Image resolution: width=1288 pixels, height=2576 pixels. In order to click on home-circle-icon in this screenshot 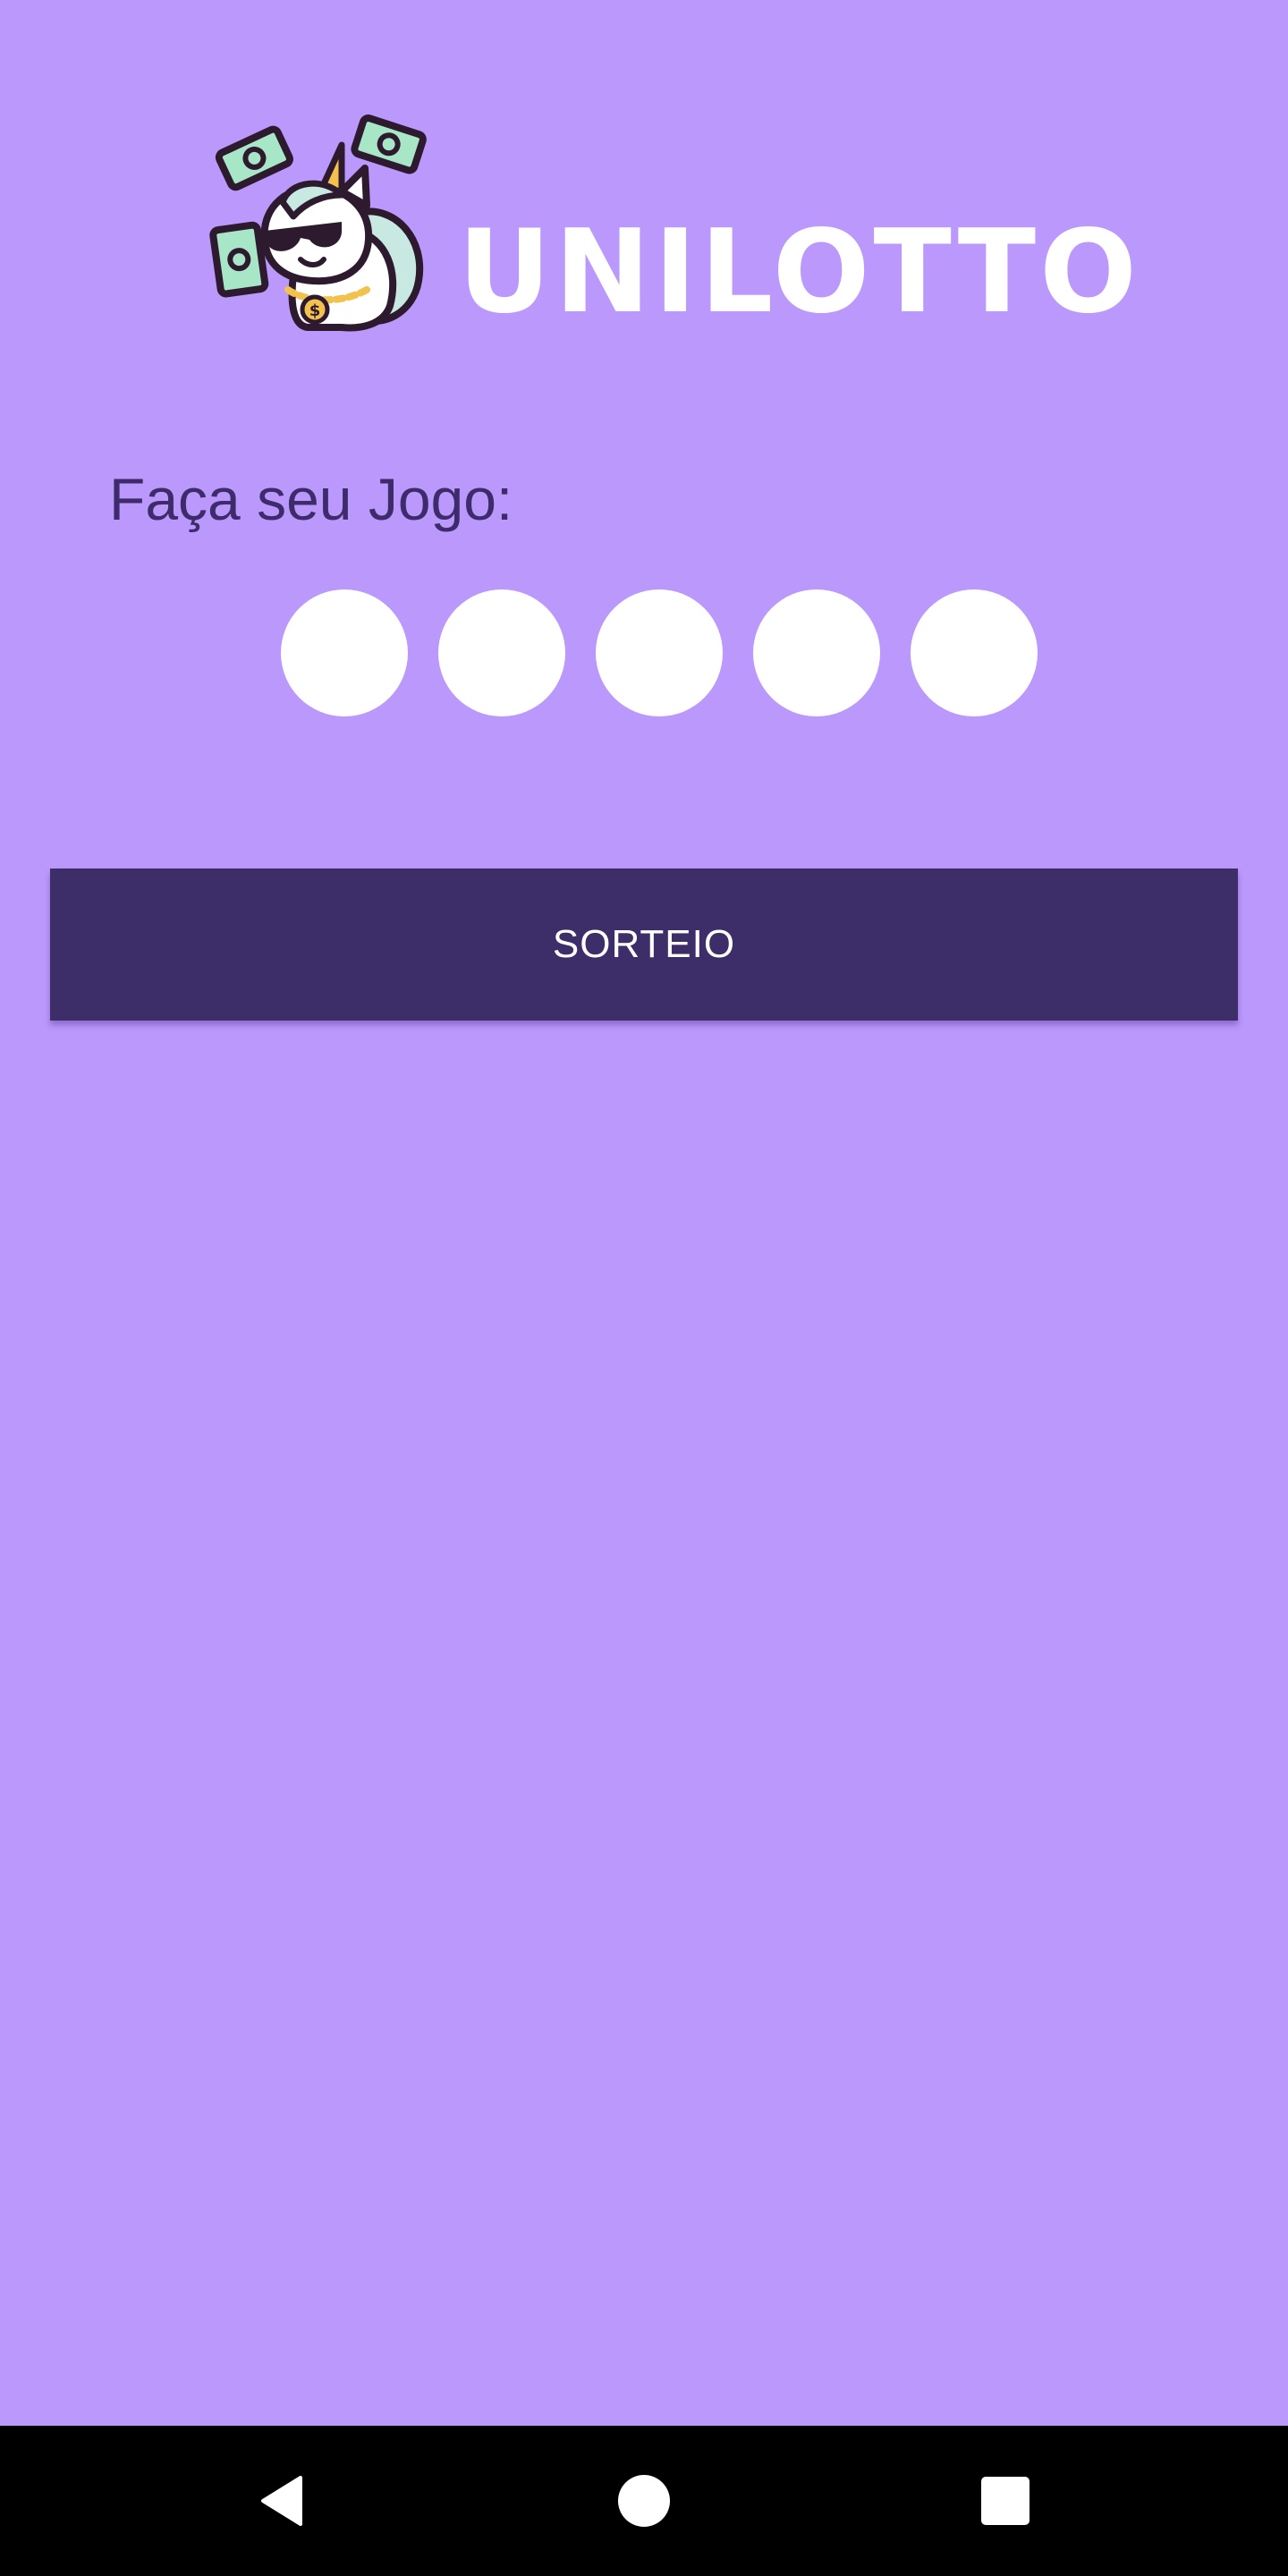, I will do `click(644, 2501)`.